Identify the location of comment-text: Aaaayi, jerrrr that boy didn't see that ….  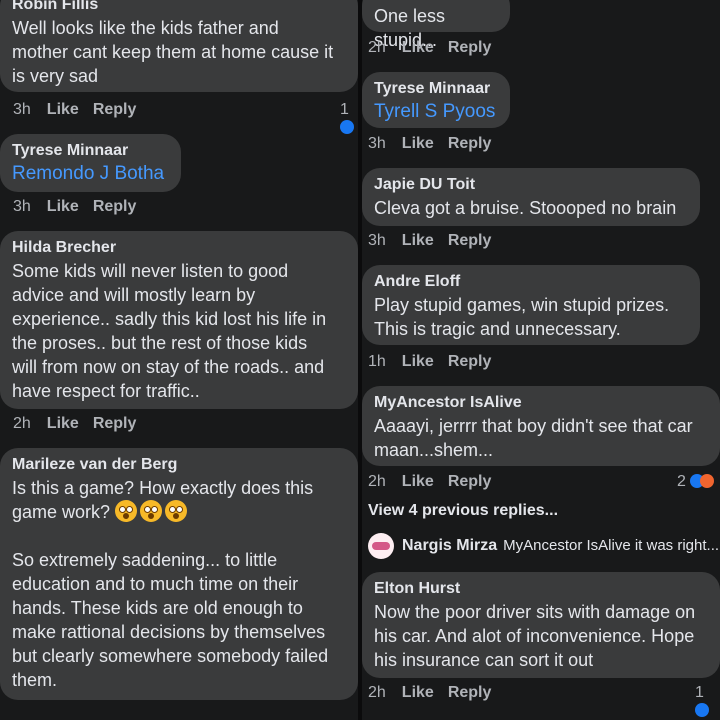
(533, 438).